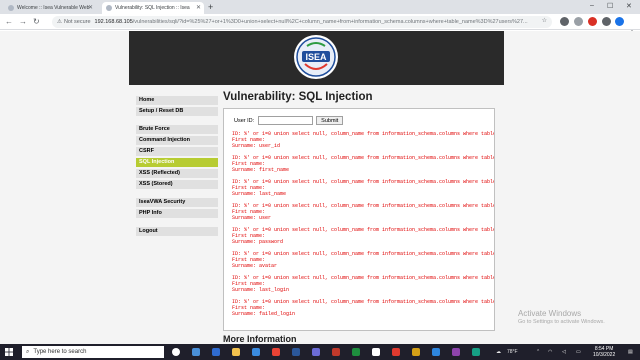 Image resolution: width=640 pixels, height=360 pixels. I want to click on network-icon: ◠, so click(550, 352).